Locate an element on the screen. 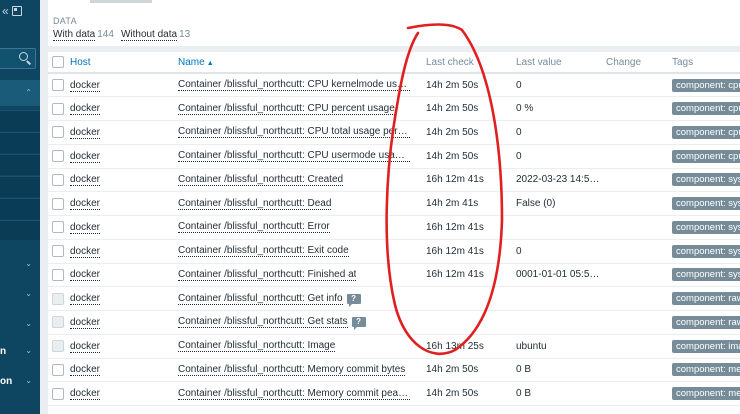 This screenshot has height=414, width=740. item-name-link: Container /blissful_northcutt: Image is located at coordinates (257, 346).